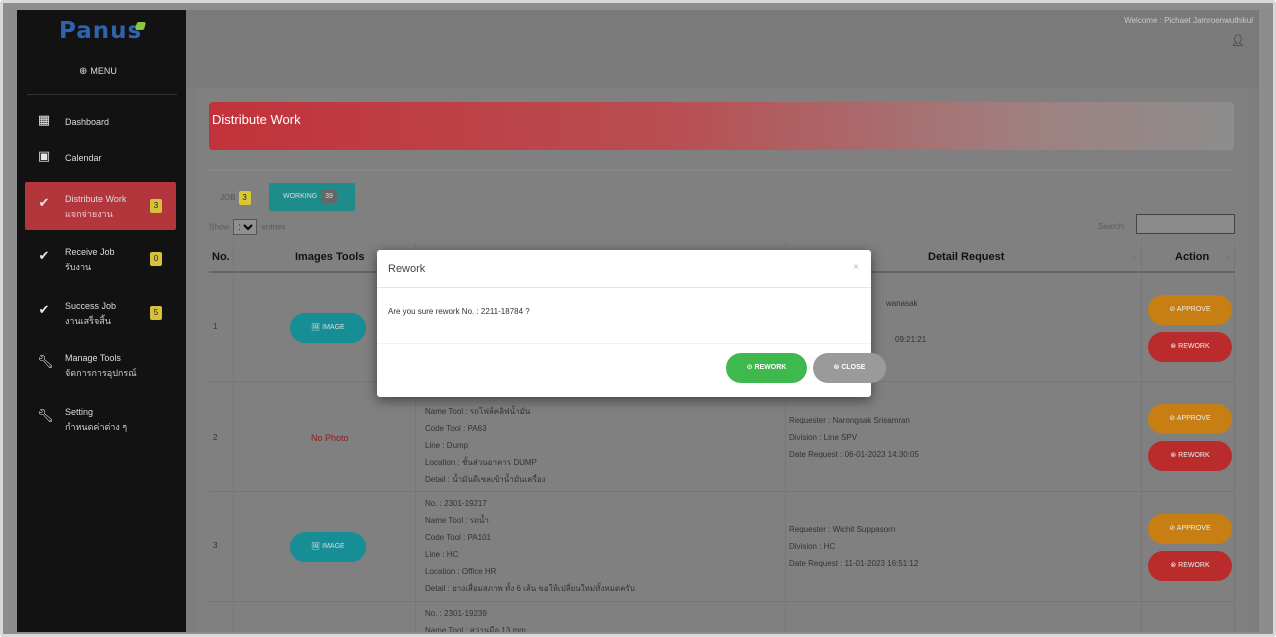 The image size is (1276, 637). What do you see at coordinates (228, 197) in the screenshot?
I see `tab-job-label: JOB` at bounding box center [228, 197].